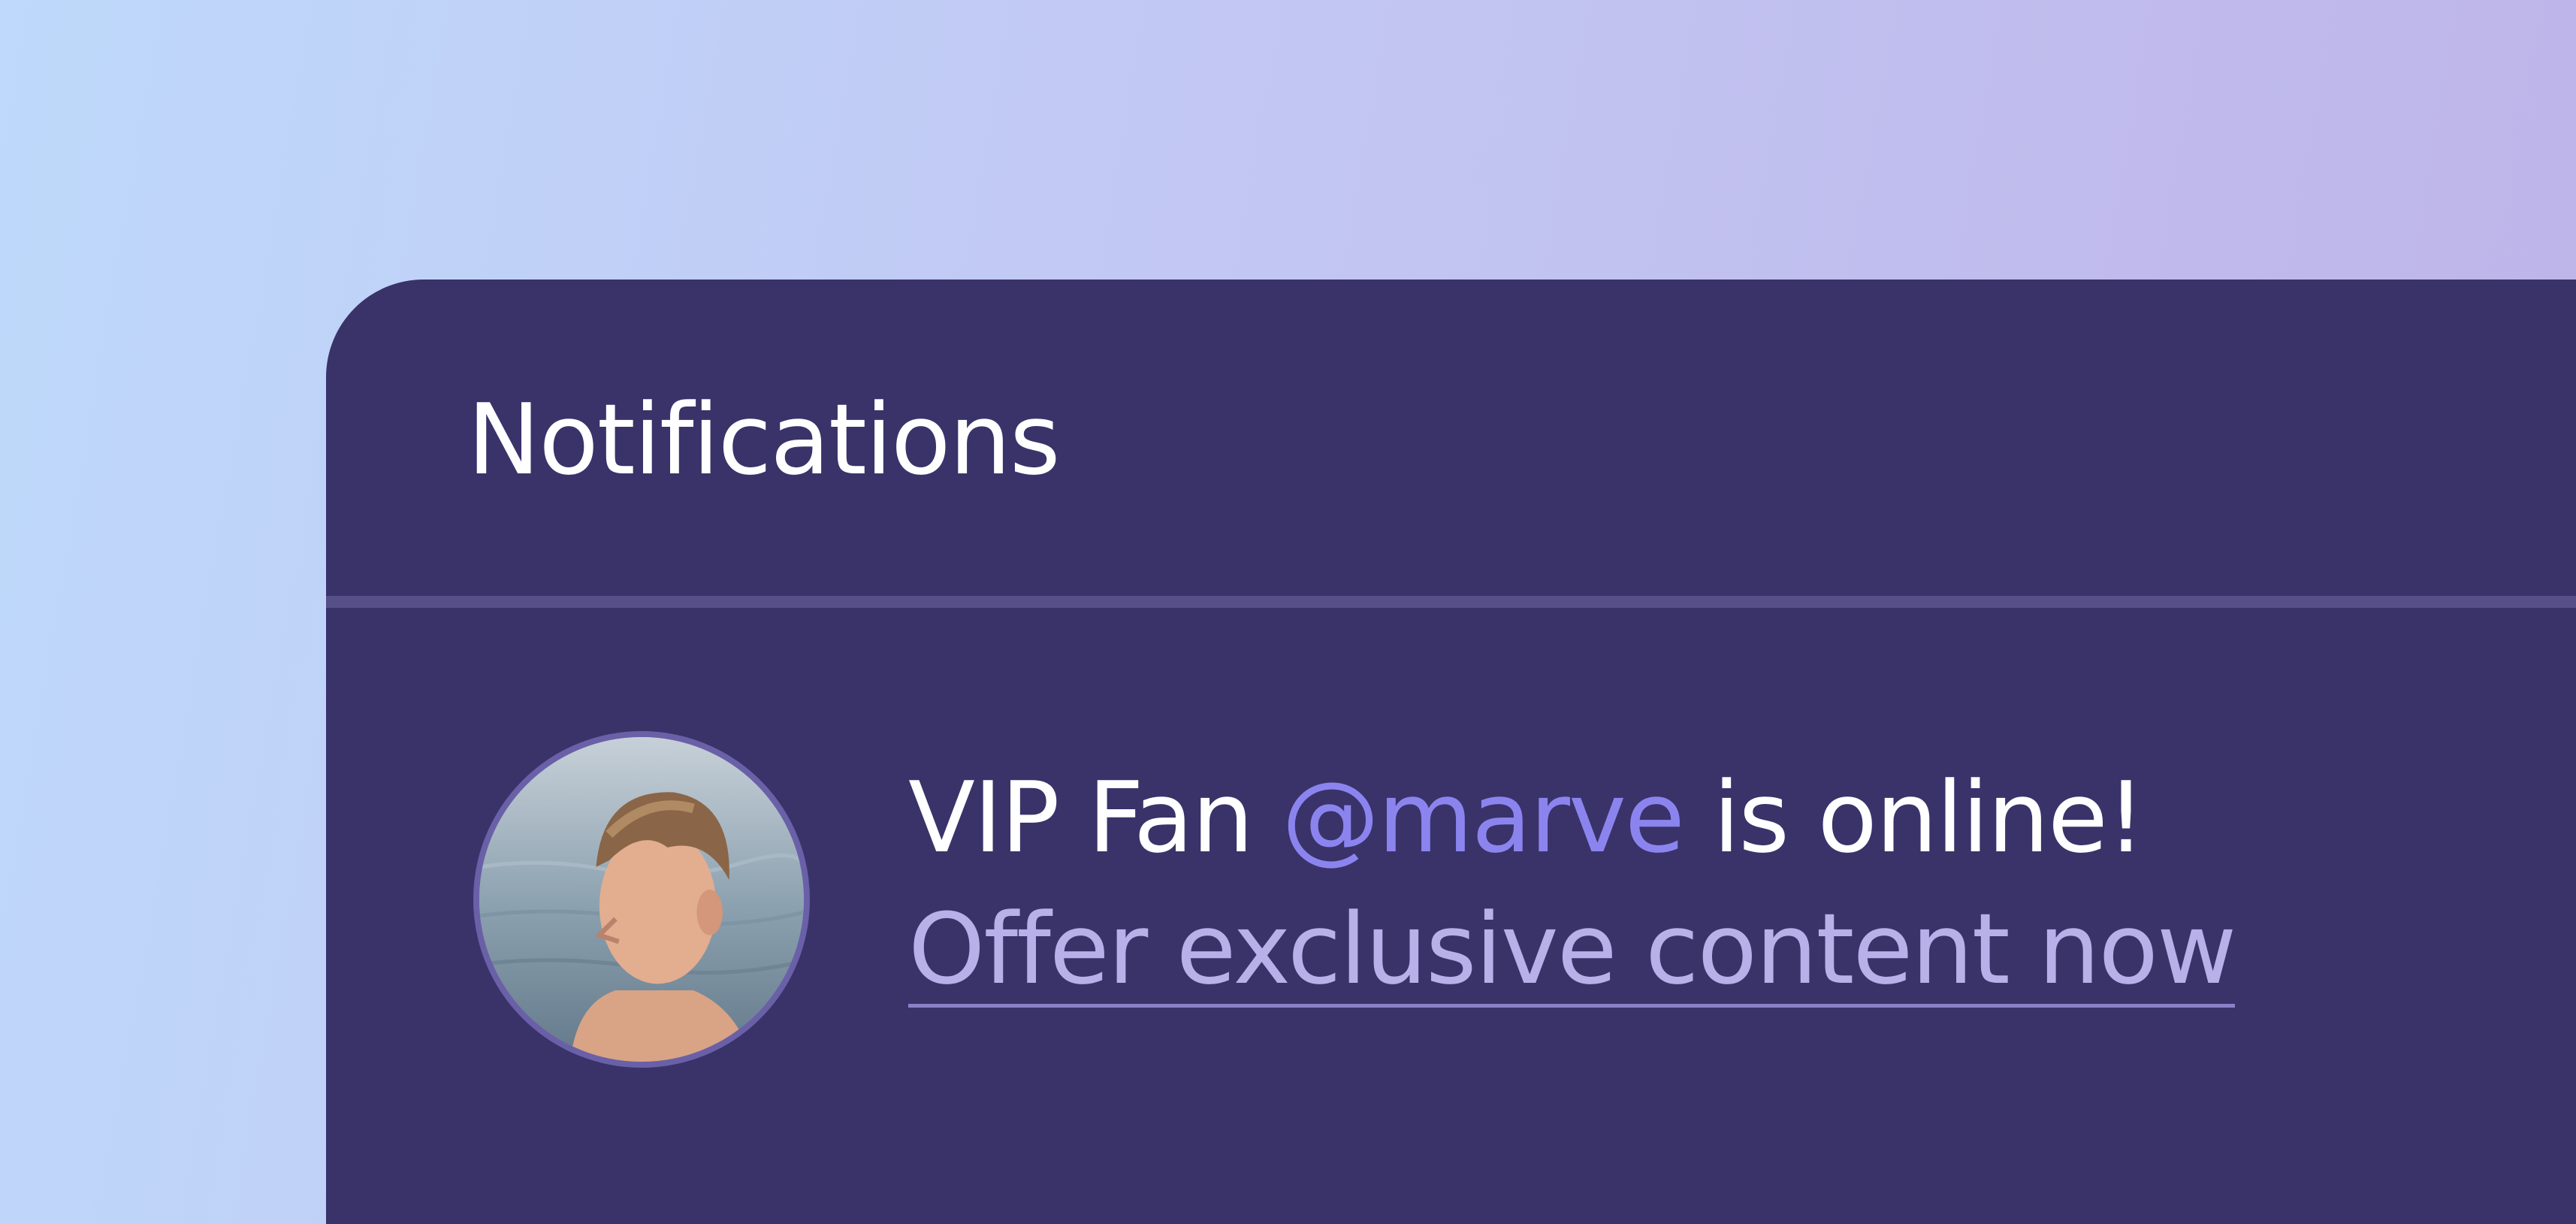 This screenshot has width=2576, height=1224. I want to click on offer-content-link: Offer exclusive content now, so click(1572, 954).